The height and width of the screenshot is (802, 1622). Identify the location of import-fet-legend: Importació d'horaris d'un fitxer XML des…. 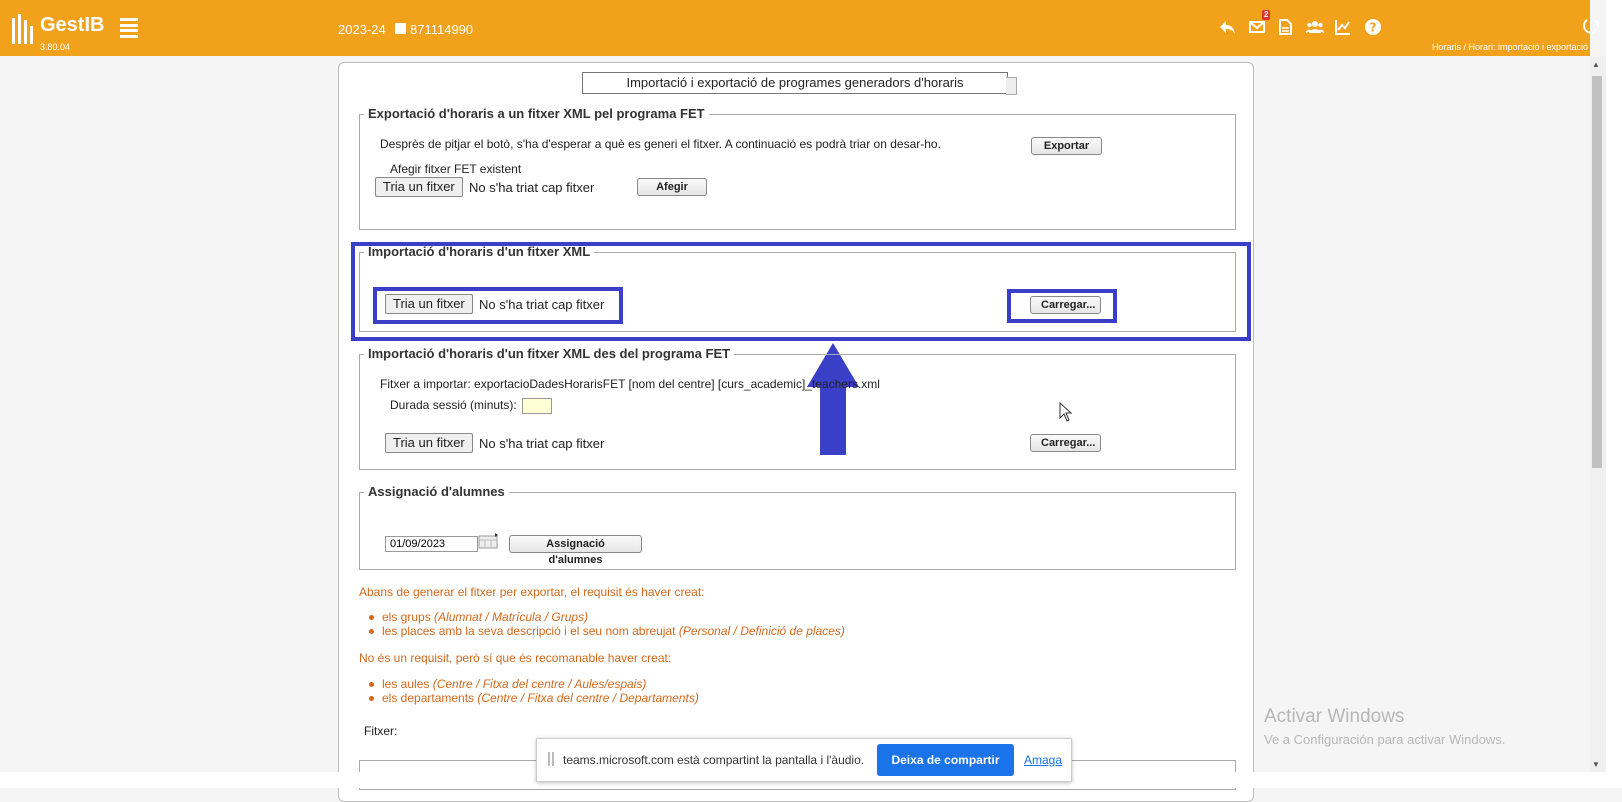
(549, 353).